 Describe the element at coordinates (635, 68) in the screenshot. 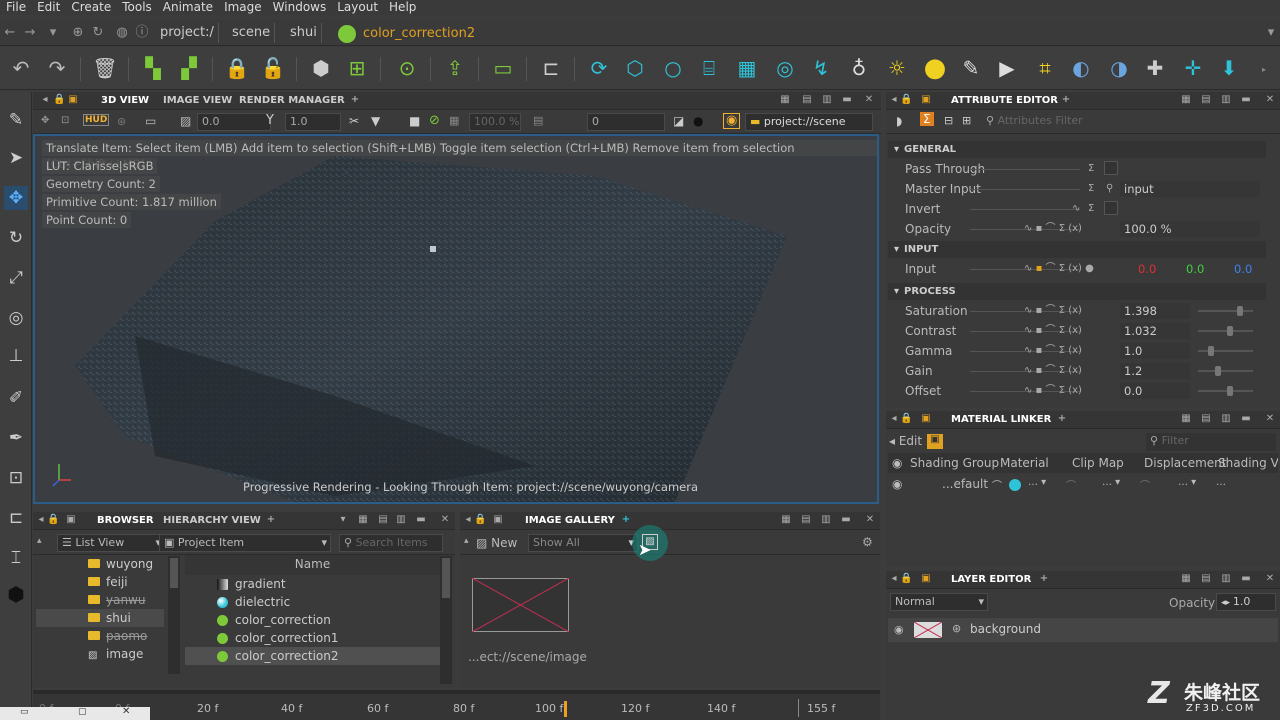

I see `box-primitive-icon: ⬡` at that location.